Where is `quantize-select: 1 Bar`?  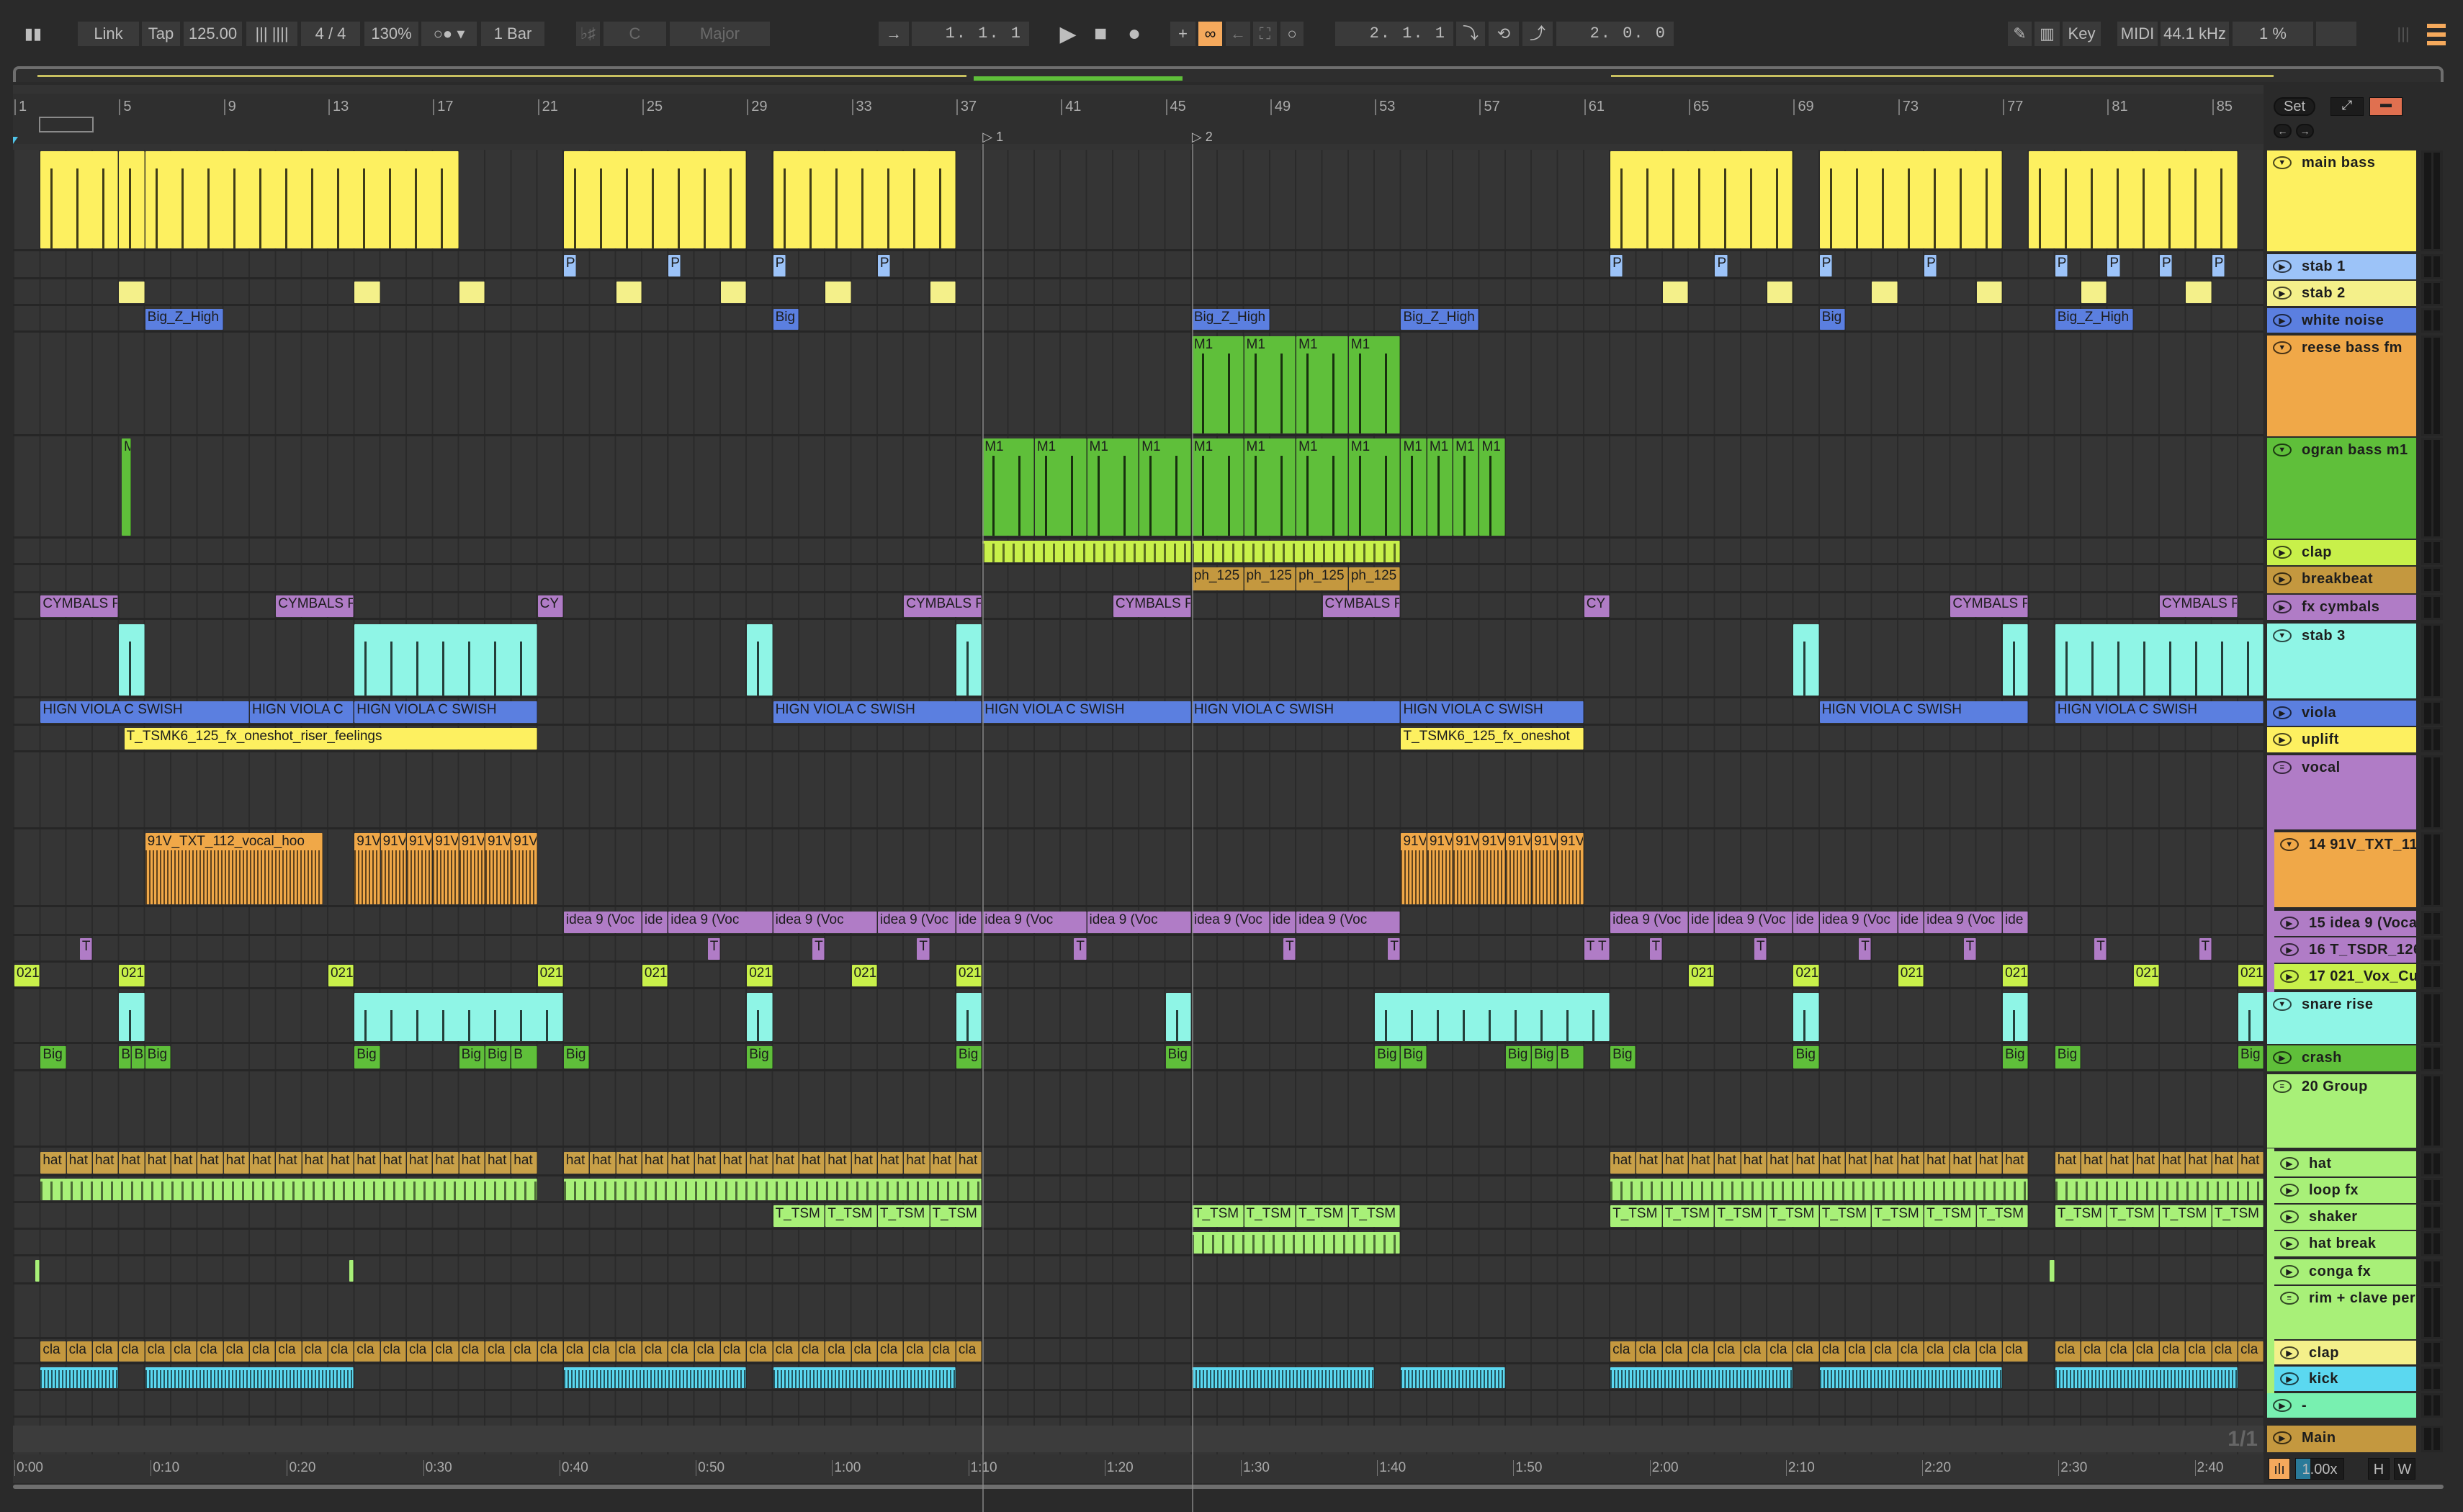 quantize-select: 1 Bar is located at coordinates (512, 34).